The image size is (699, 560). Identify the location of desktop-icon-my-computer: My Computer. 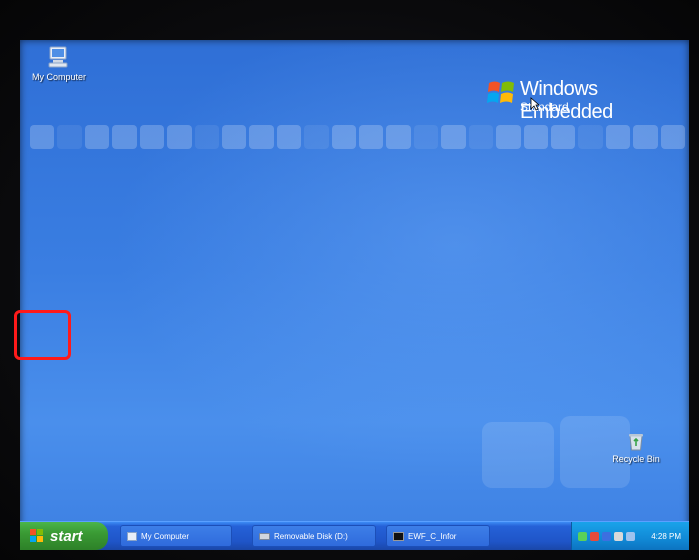
(59, 63).